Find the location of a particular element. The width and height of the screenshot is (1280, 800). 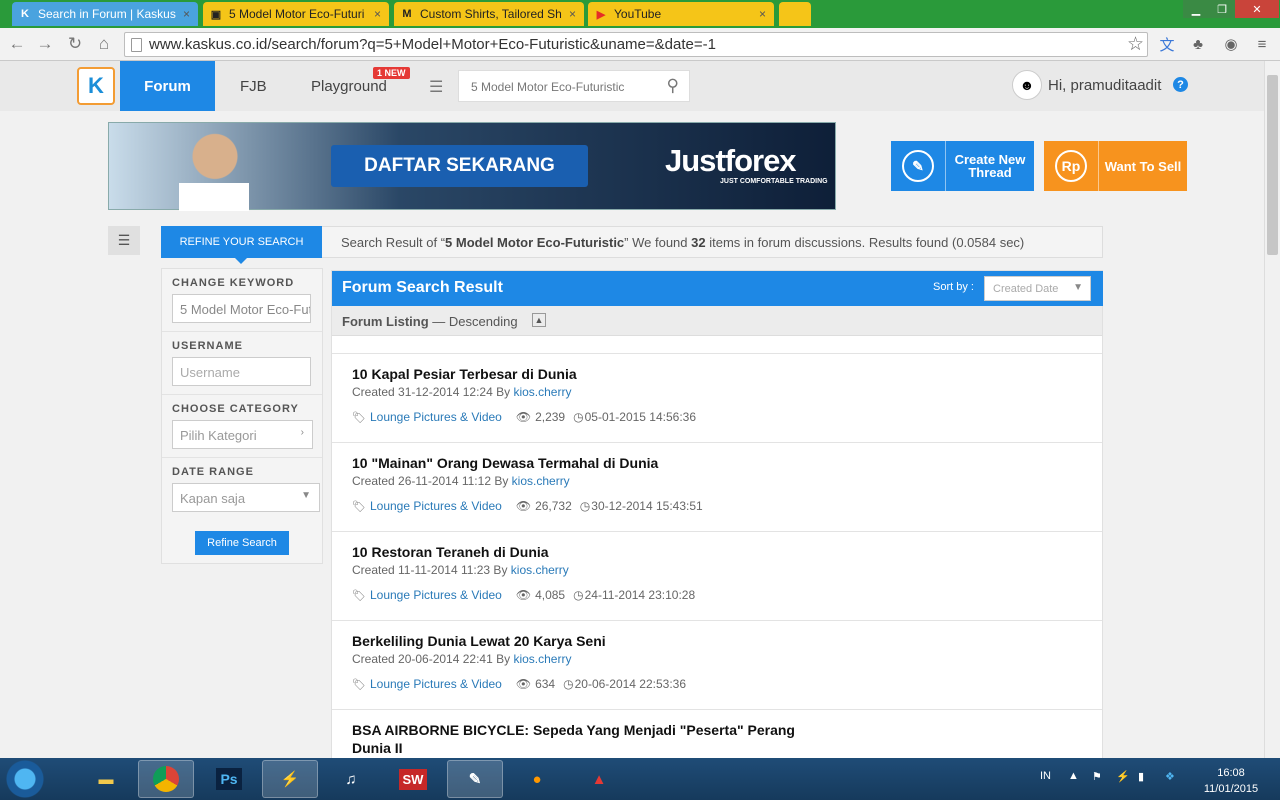

refine-tab: REFINE YOUR SEARCH is located at coordinates (241, 245).